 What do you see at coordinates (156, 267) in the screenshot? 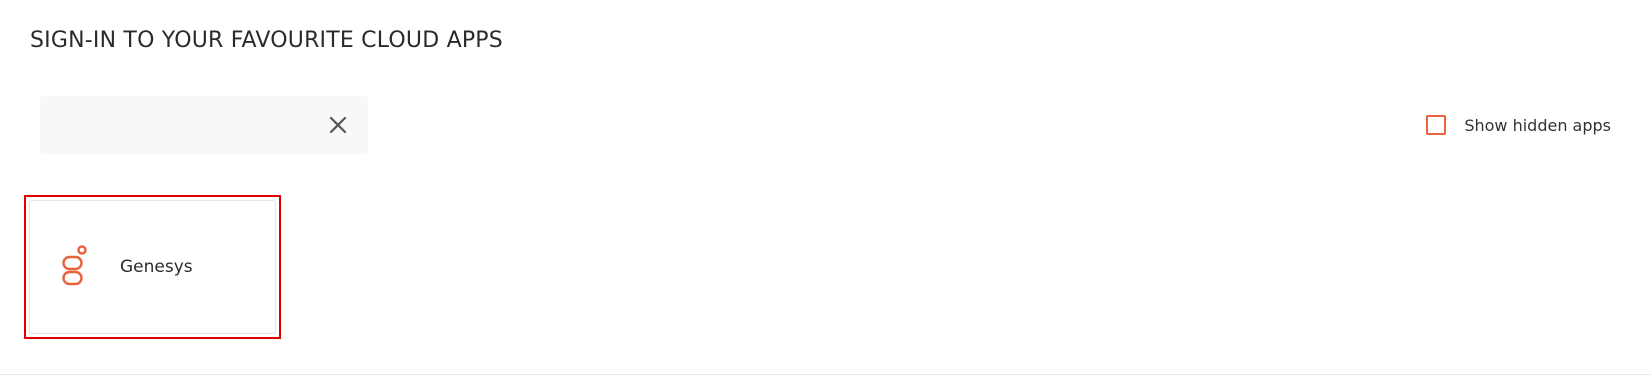
I see `app-name: Genesys` at bounding box center [156, 267].